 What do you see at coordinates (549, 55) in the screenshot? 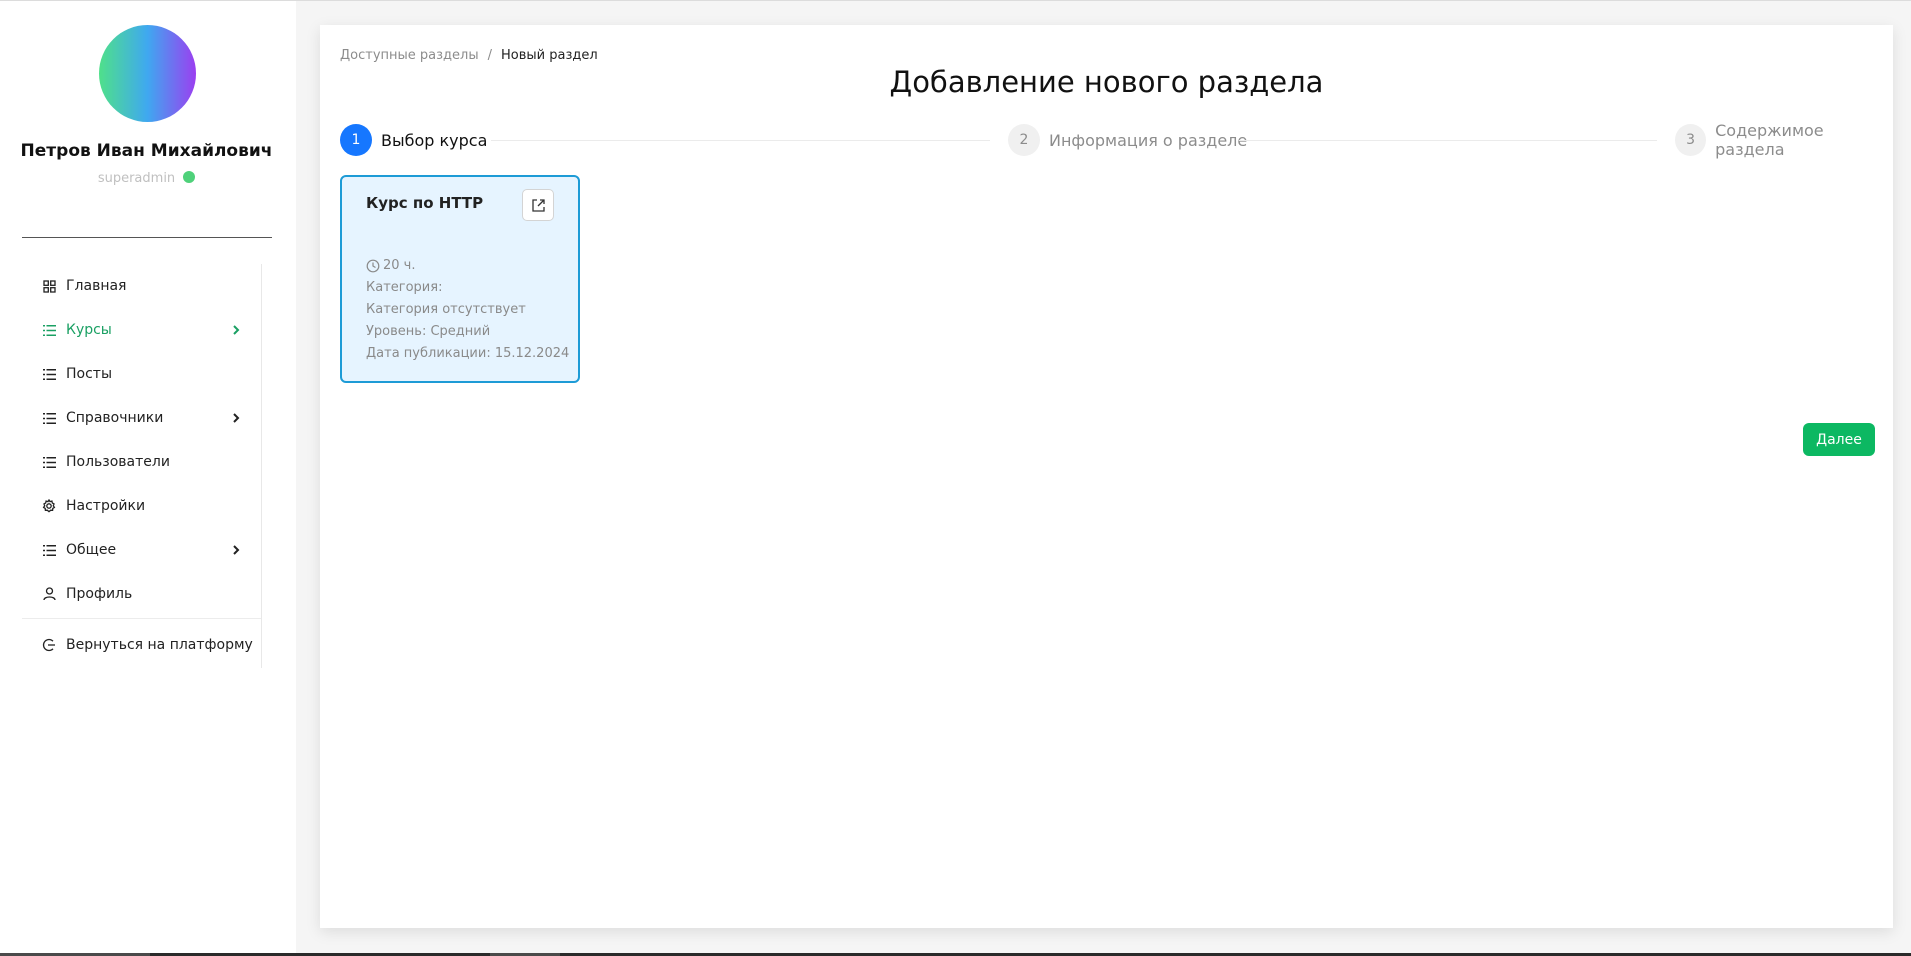
I see `breadcrumb-current: Новый раздел` at bounding box center [549, 55].